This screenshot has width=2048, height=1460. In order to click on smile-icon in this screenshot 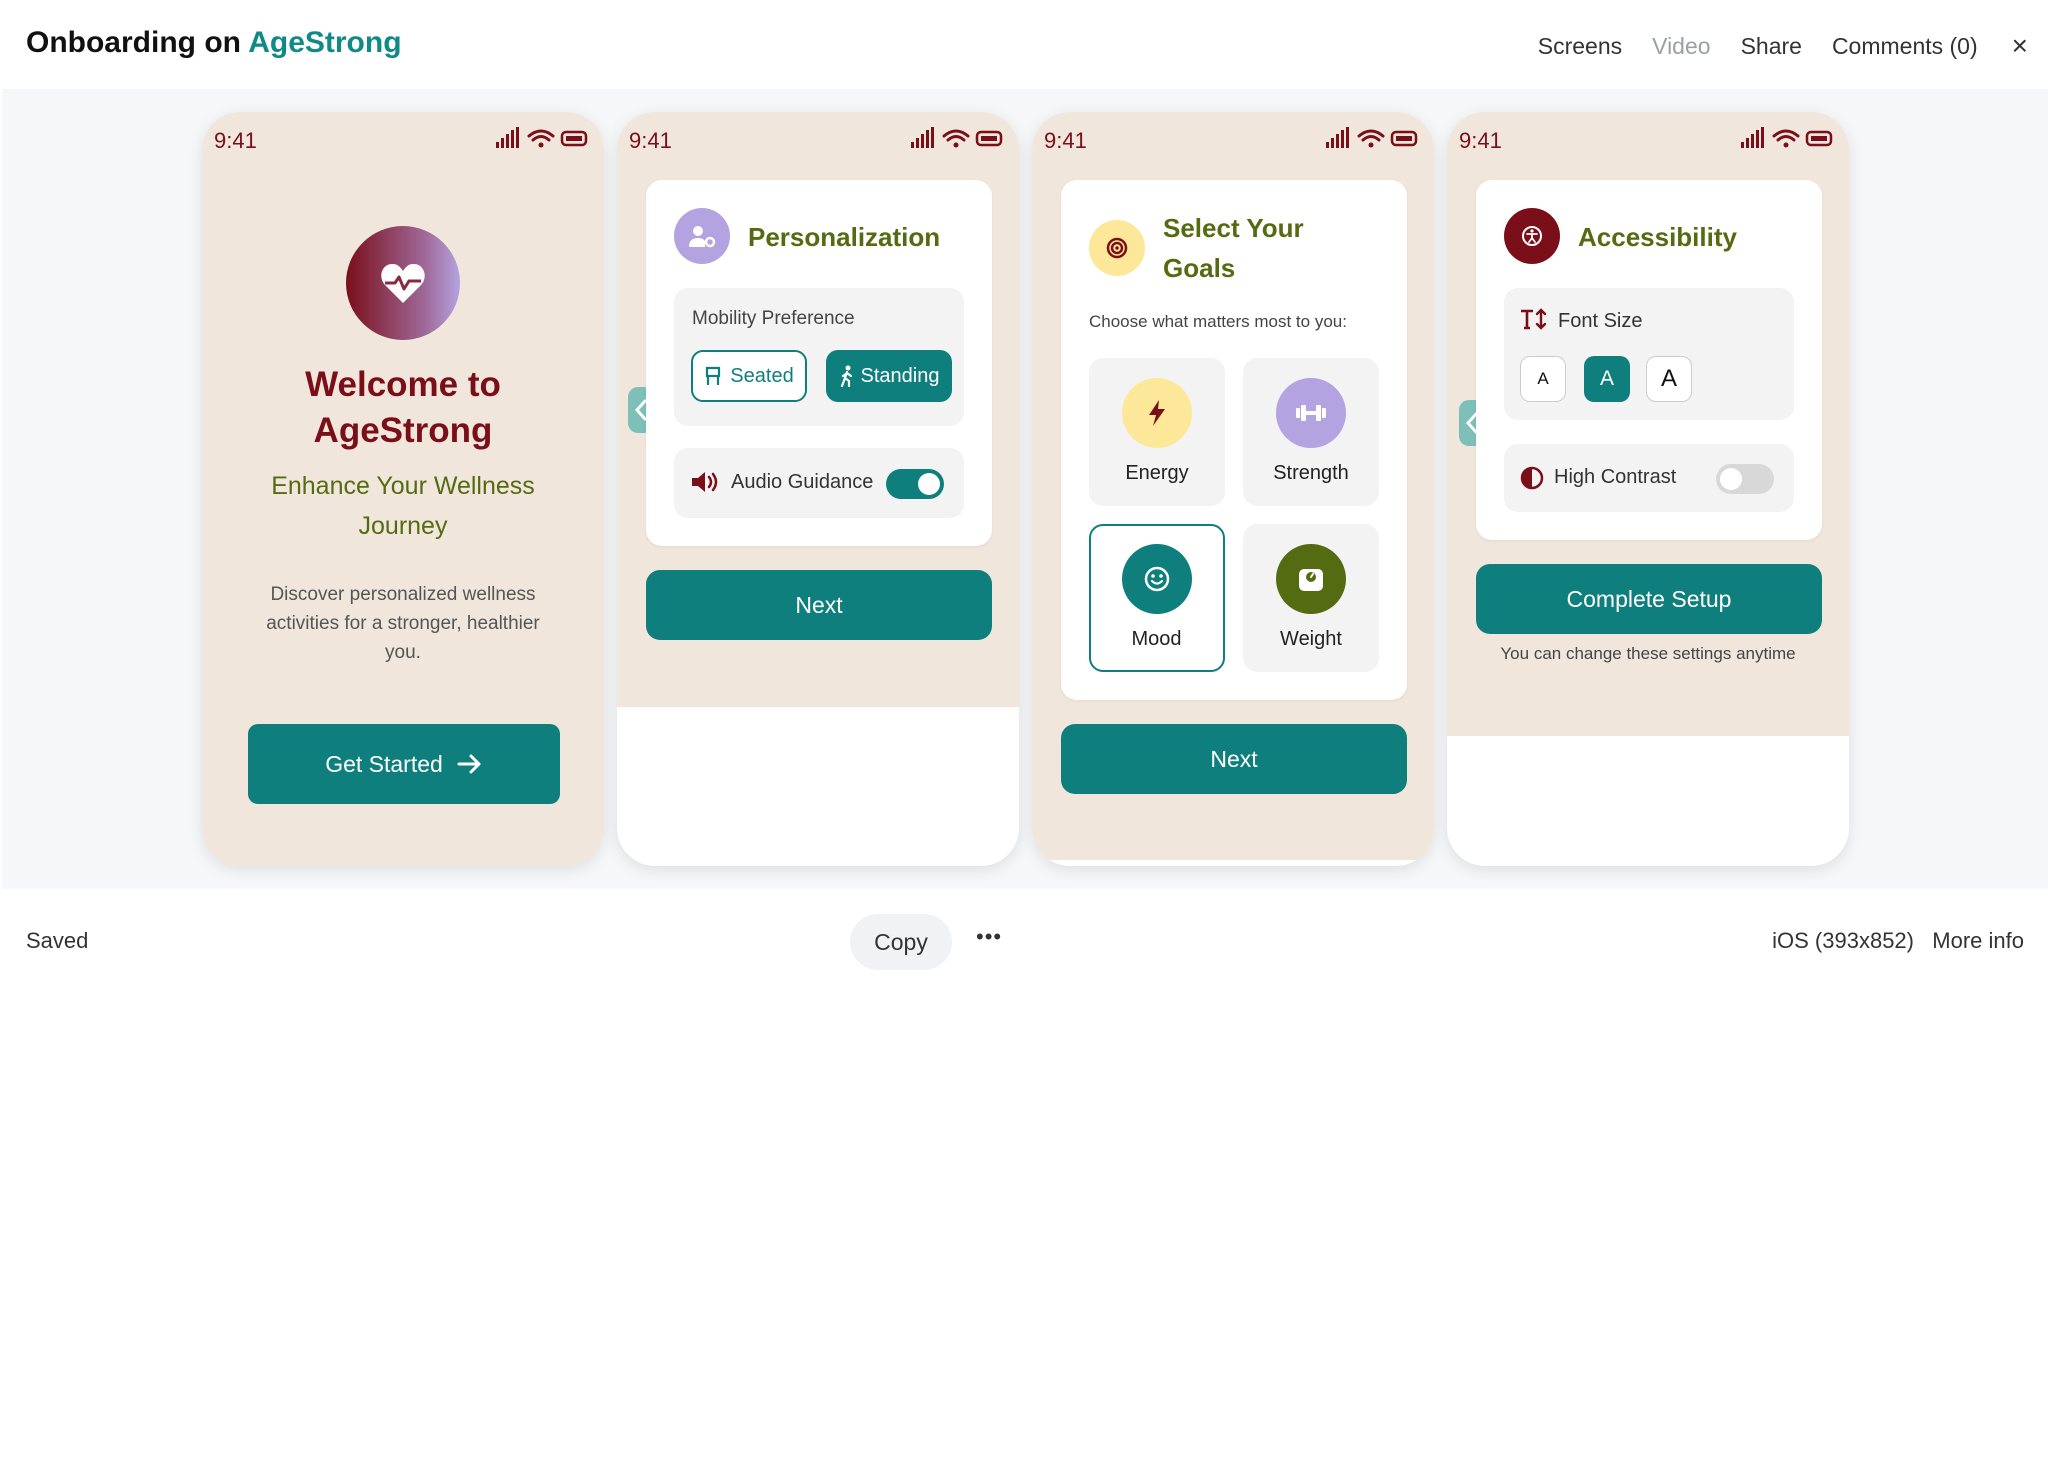, I will do `click(1157, 579)`.